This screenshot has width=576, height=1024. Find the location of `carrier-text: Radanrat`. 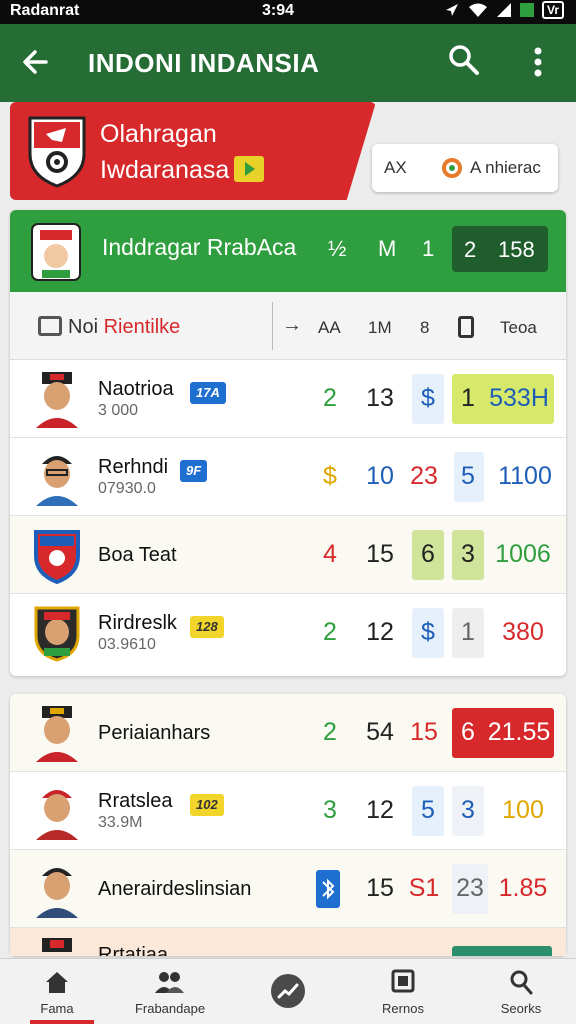

carrier-text: Radanrat is located at coordinates (45, 10).